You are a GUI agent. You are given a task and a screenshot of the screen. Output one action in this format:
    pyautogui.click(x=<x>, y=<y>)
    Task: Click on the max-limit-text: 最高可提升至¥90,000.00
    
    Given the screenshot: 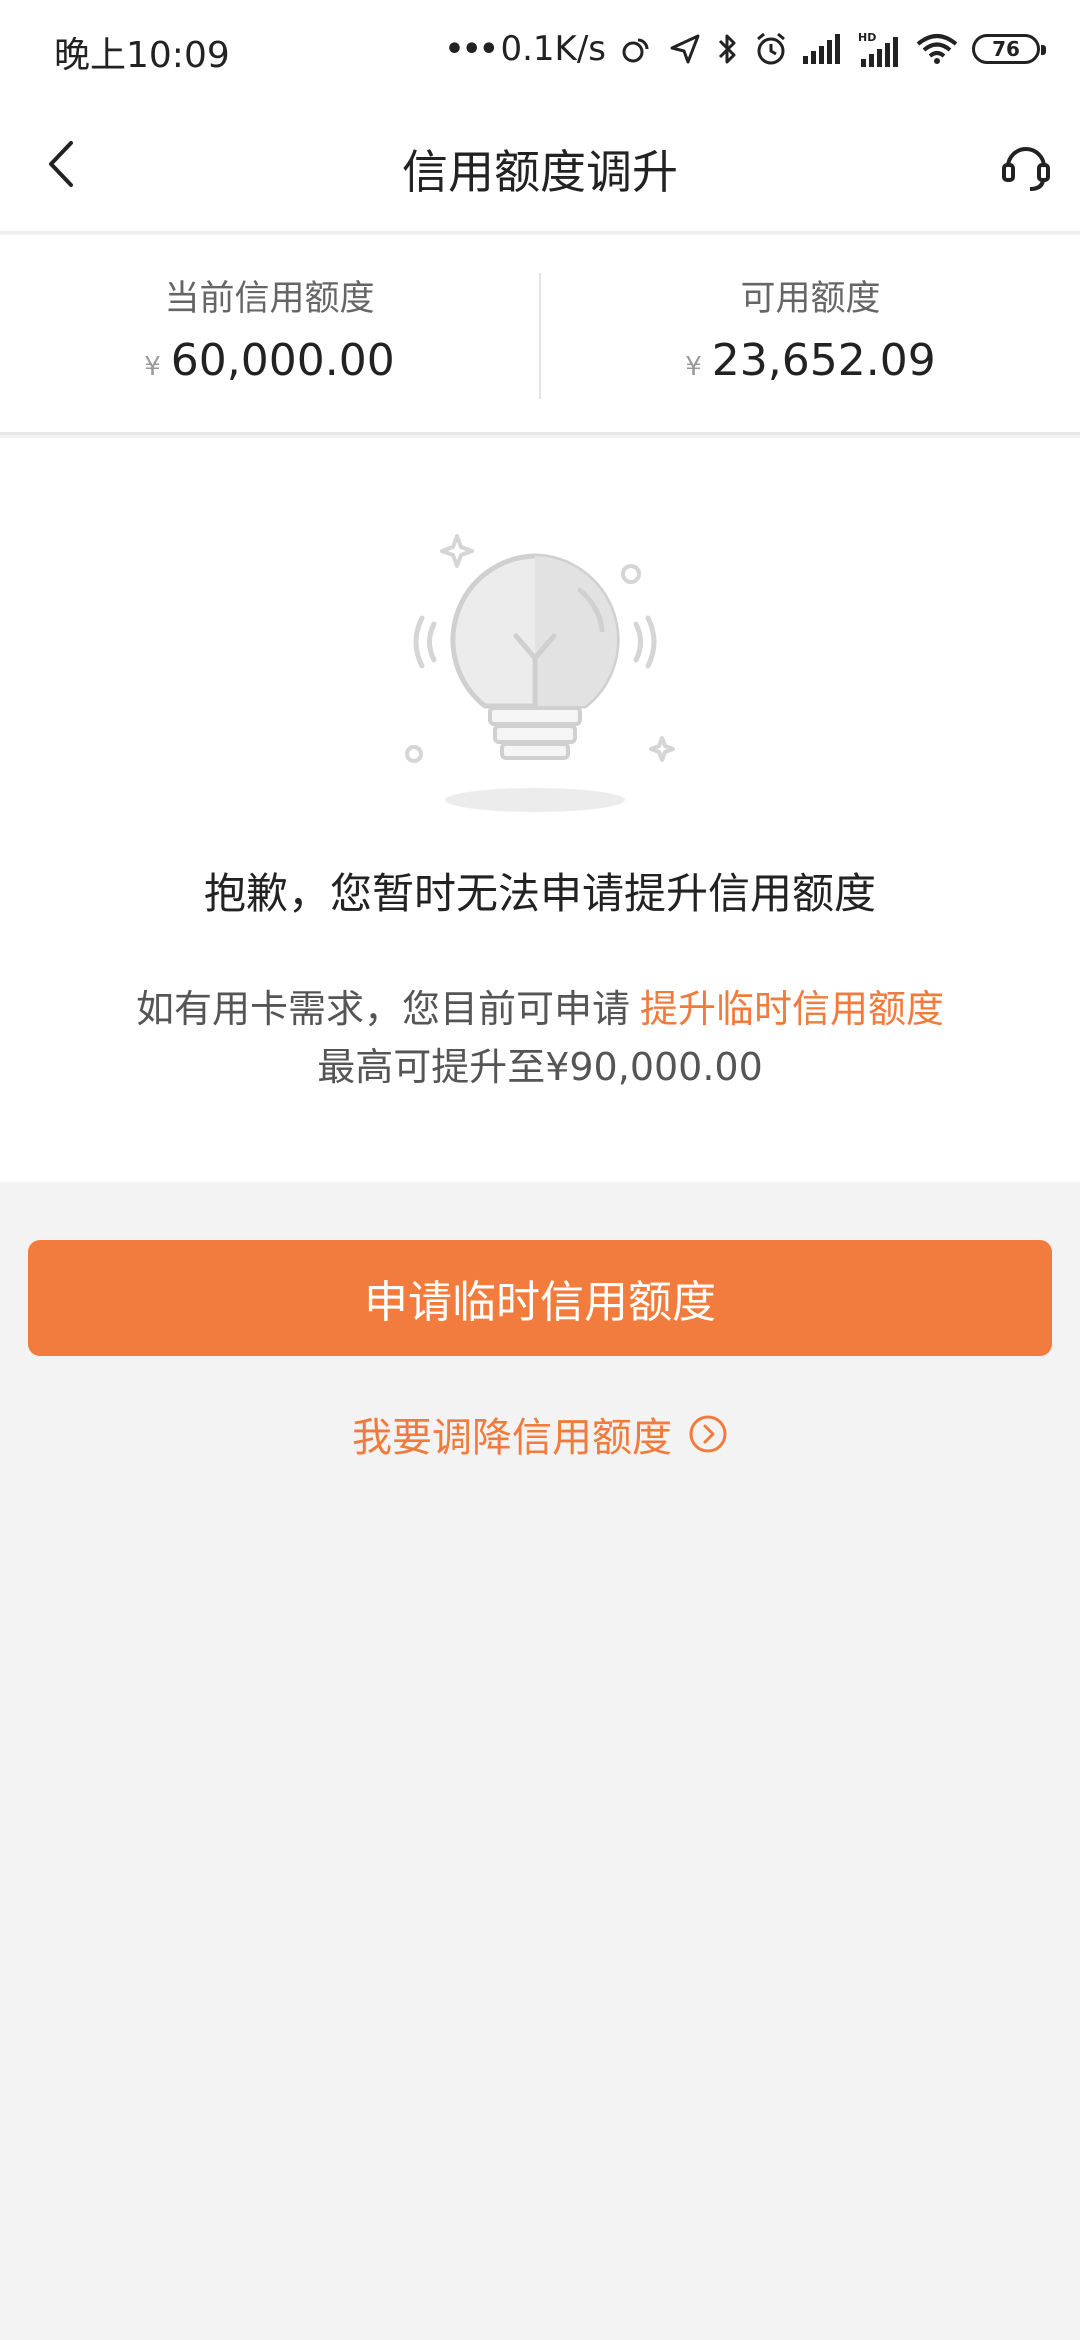 What is the action you would take?
    pyautogui.click(x=540, y=1067)
    